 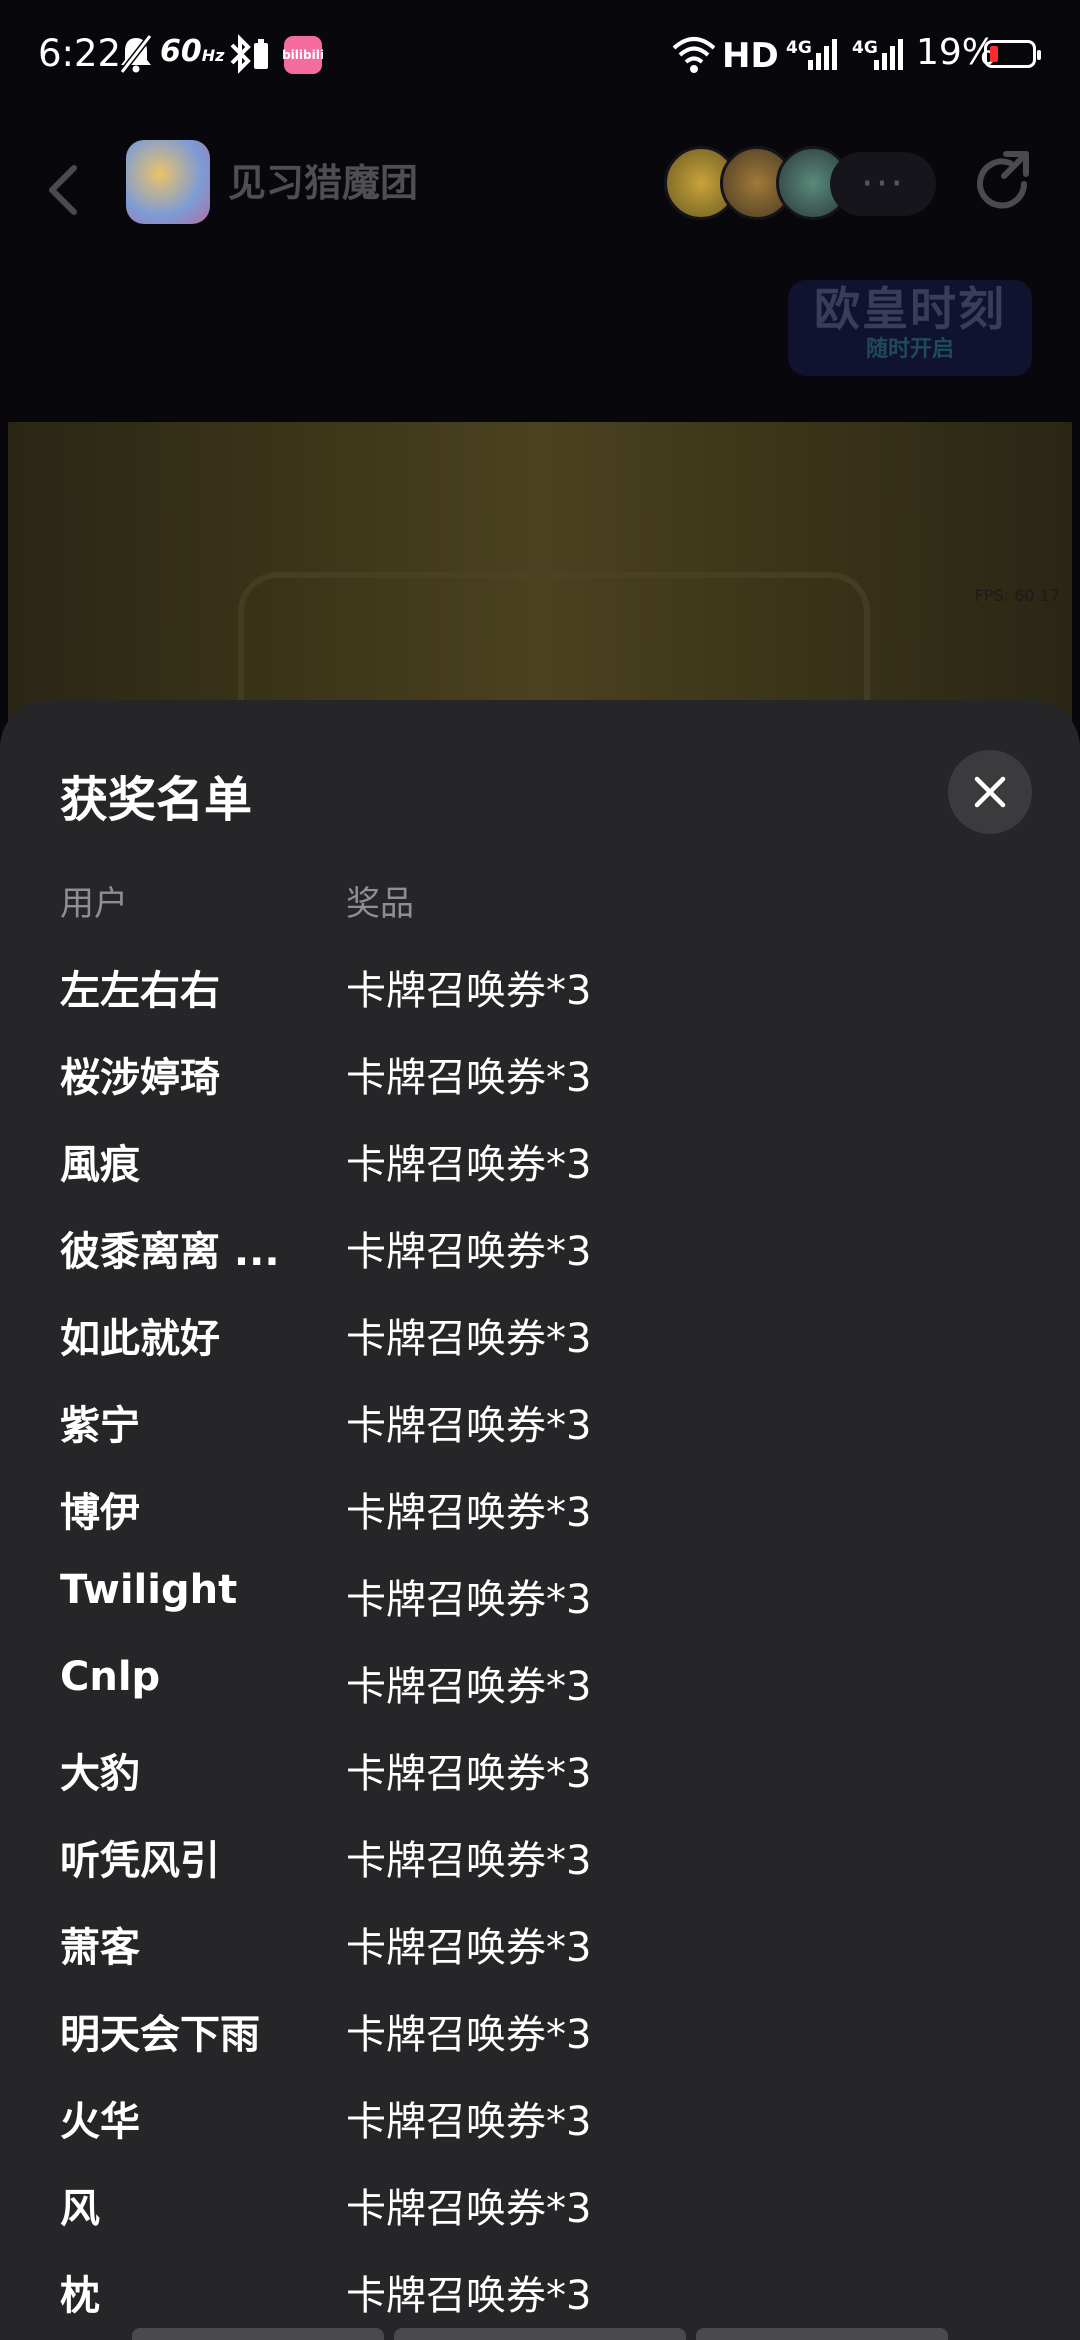 I want to click on list-item: 明天会下雨 卡牌召唤券*3, so click(x=540, y=2035).